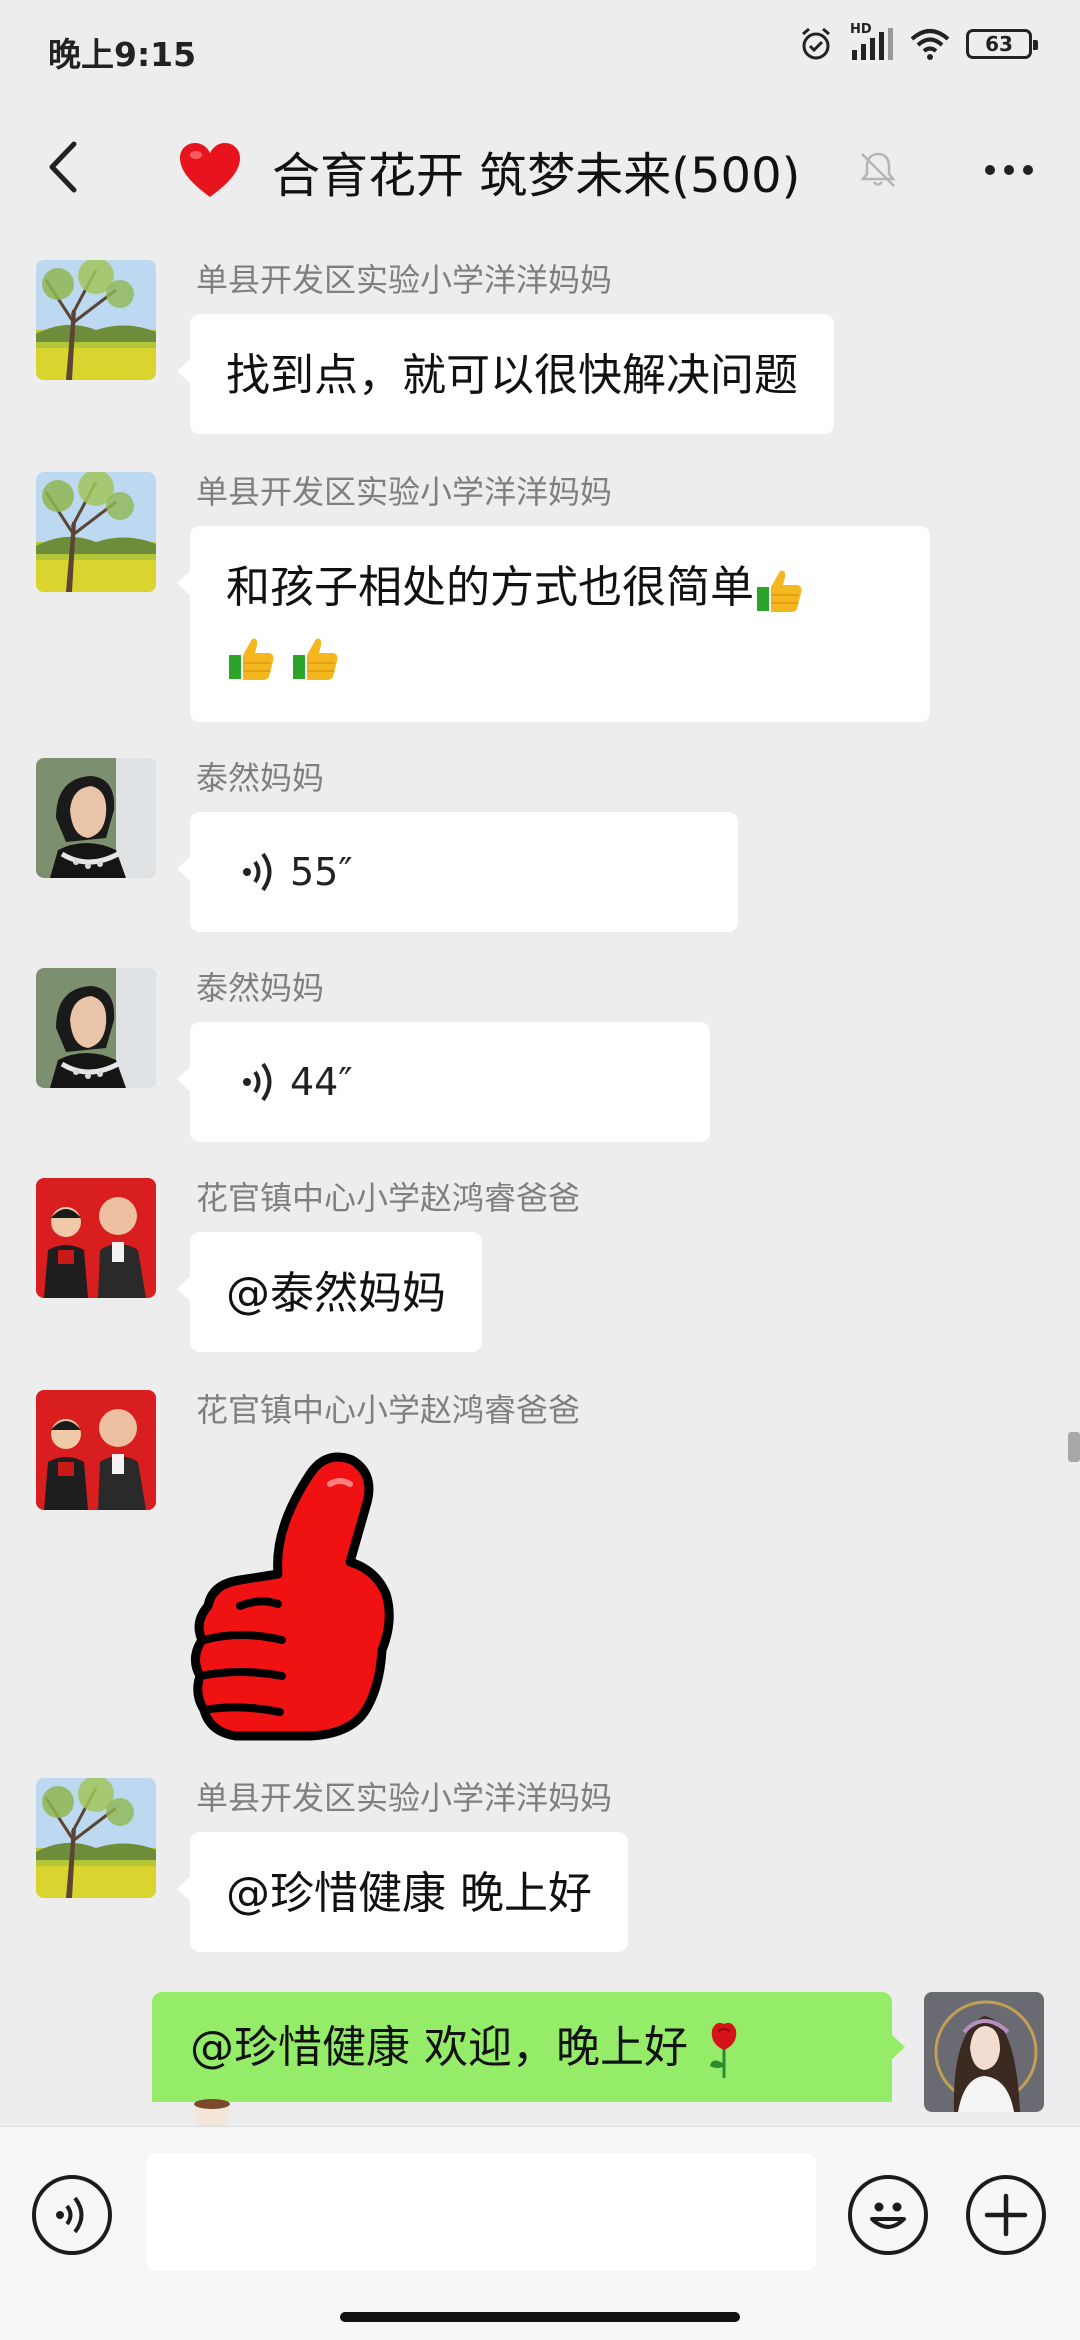  Describe the element at coordinates (439, 2047) in the screenshot. I see `message-text: @珍惜健康 欢迎，晚上好` at that location.